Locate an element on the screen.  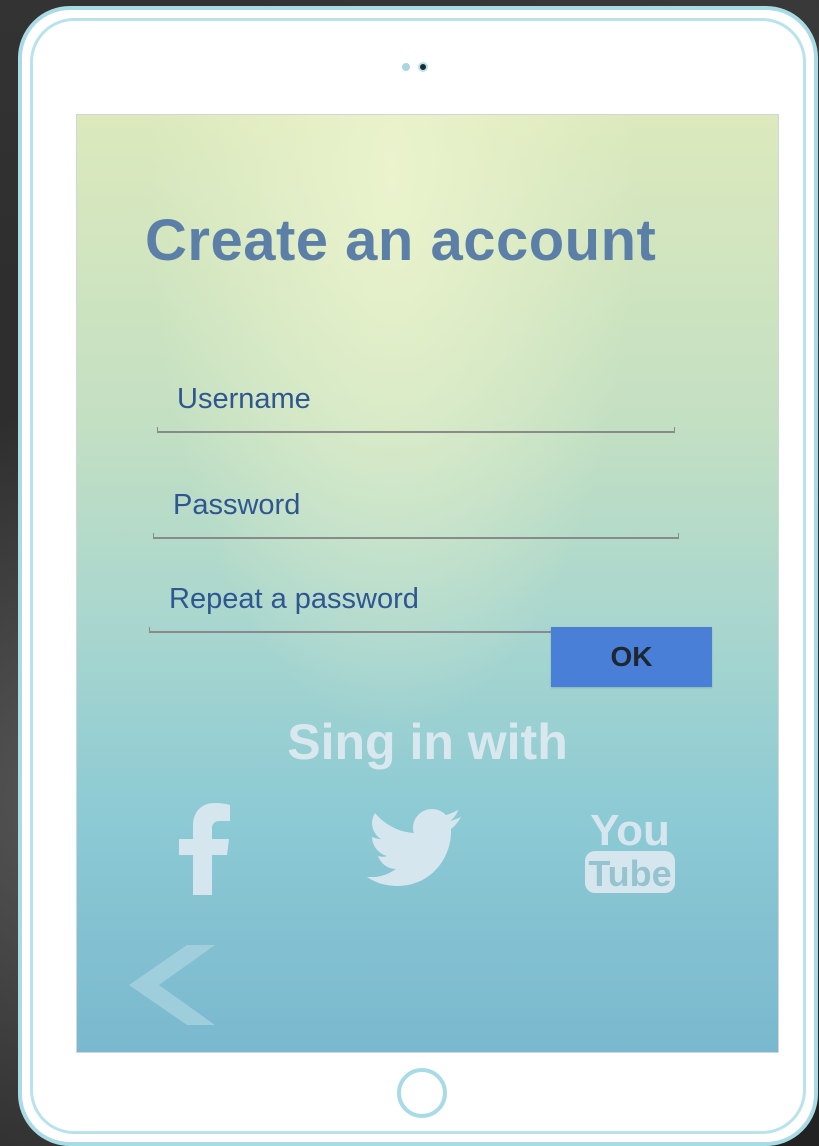
password-underline is located at coordinates (416, 536).